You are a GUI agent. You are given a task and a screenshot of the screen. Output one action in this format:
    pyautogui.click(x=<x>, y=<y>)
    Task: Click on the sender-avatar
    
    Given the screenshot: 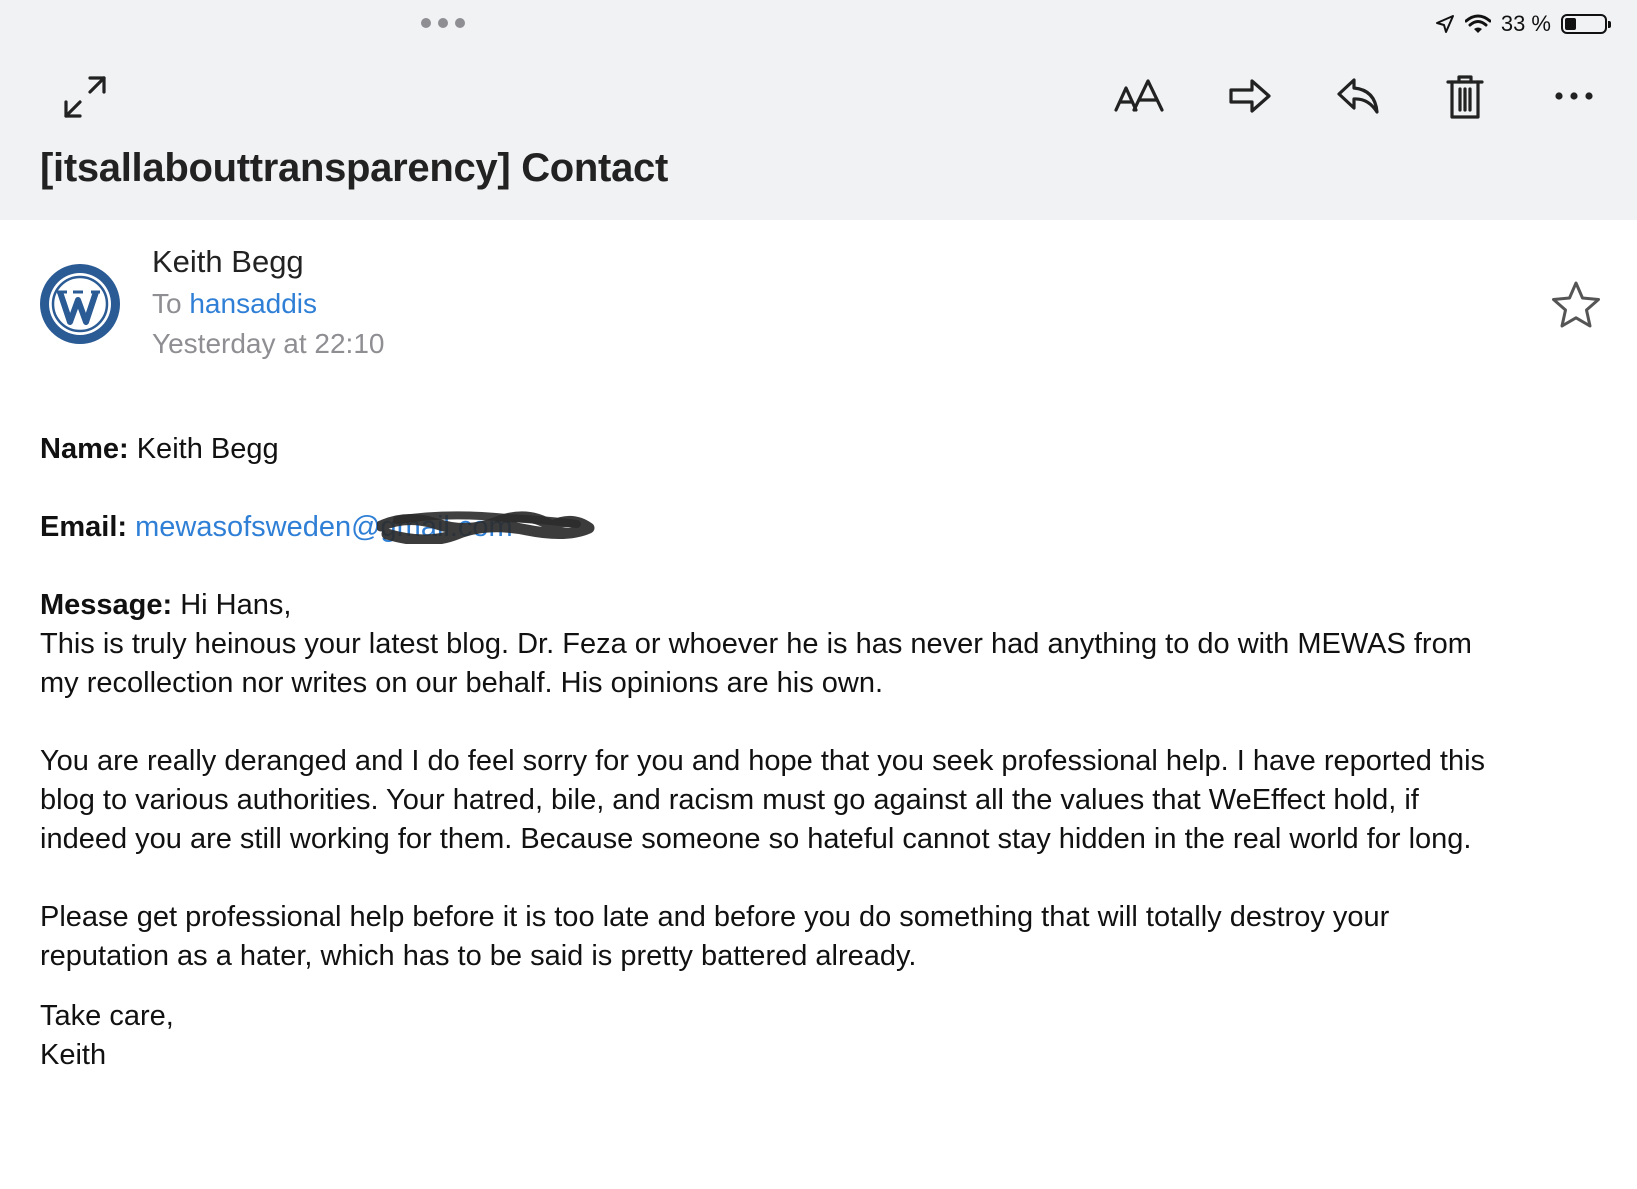 What is the action you would take?
    pyautogui.click(x=80, y=304)
    